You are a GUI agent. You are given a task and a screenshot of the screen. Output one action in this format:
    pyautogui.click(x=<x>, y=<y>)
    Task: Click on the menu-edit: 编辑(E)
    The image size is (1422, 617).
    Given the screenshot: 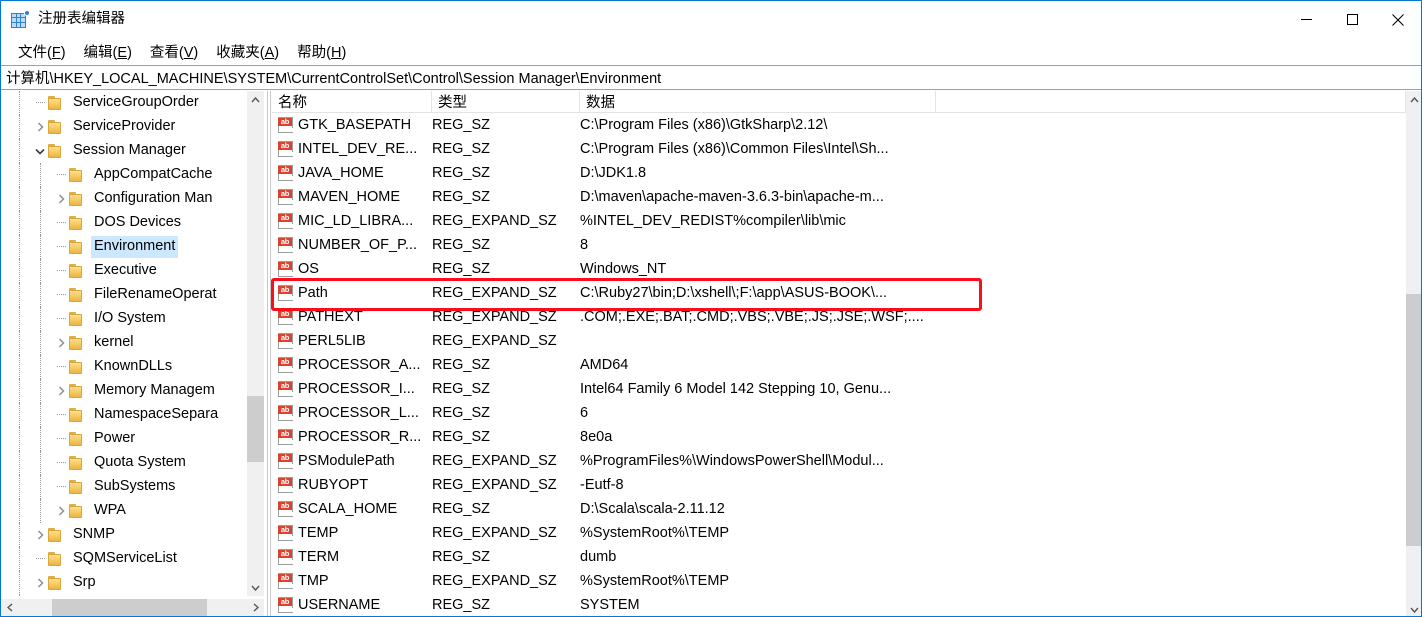 What is the action you would take?
    pyautogui.click(x=108, y=51)
    